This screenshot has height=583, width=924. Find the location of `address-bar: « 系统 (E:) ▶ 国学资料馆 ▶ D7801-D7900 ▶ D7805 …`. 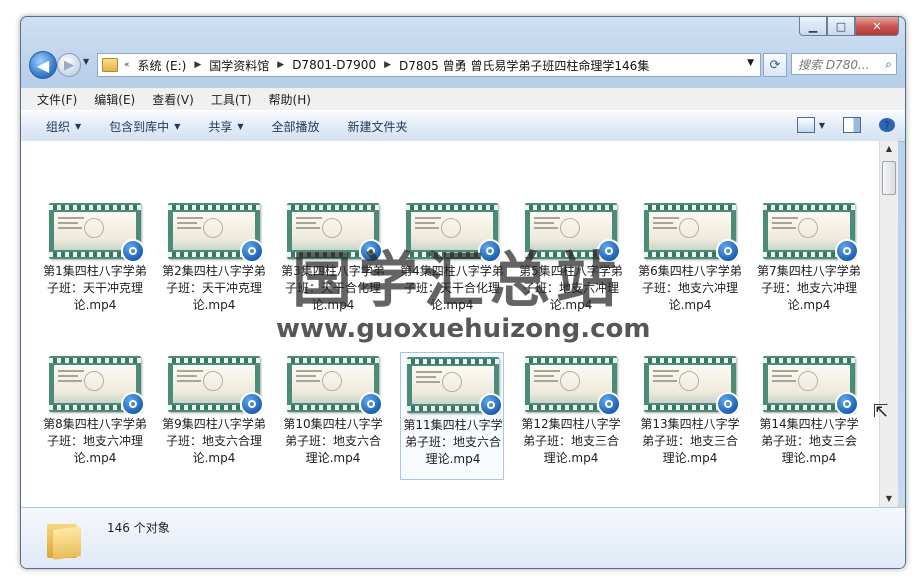

address-bar: « 系统 (E:) ▶ 国学资料馆 ▶ D7801-D7900 ▶ D7805 … is located at coordinates (429, 65).